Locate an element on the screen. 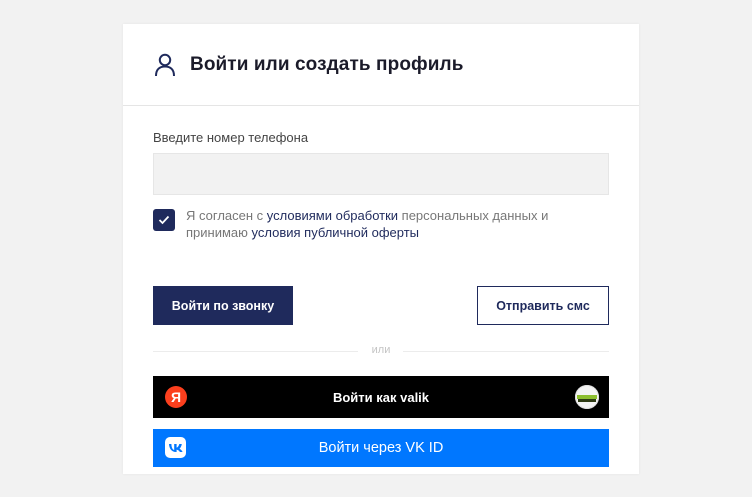 The width and height of the screenshot is (752, 497). divider-line-right is located at coordinates (506, 351).